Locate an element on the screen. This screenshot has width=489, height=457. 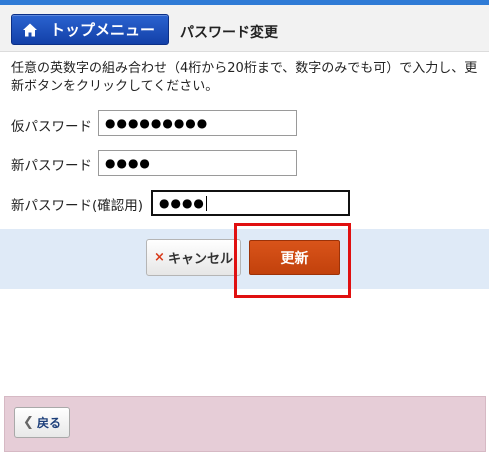
confirm-password-label: 新パスワード(確認用) is located at coordinates (77, 206).